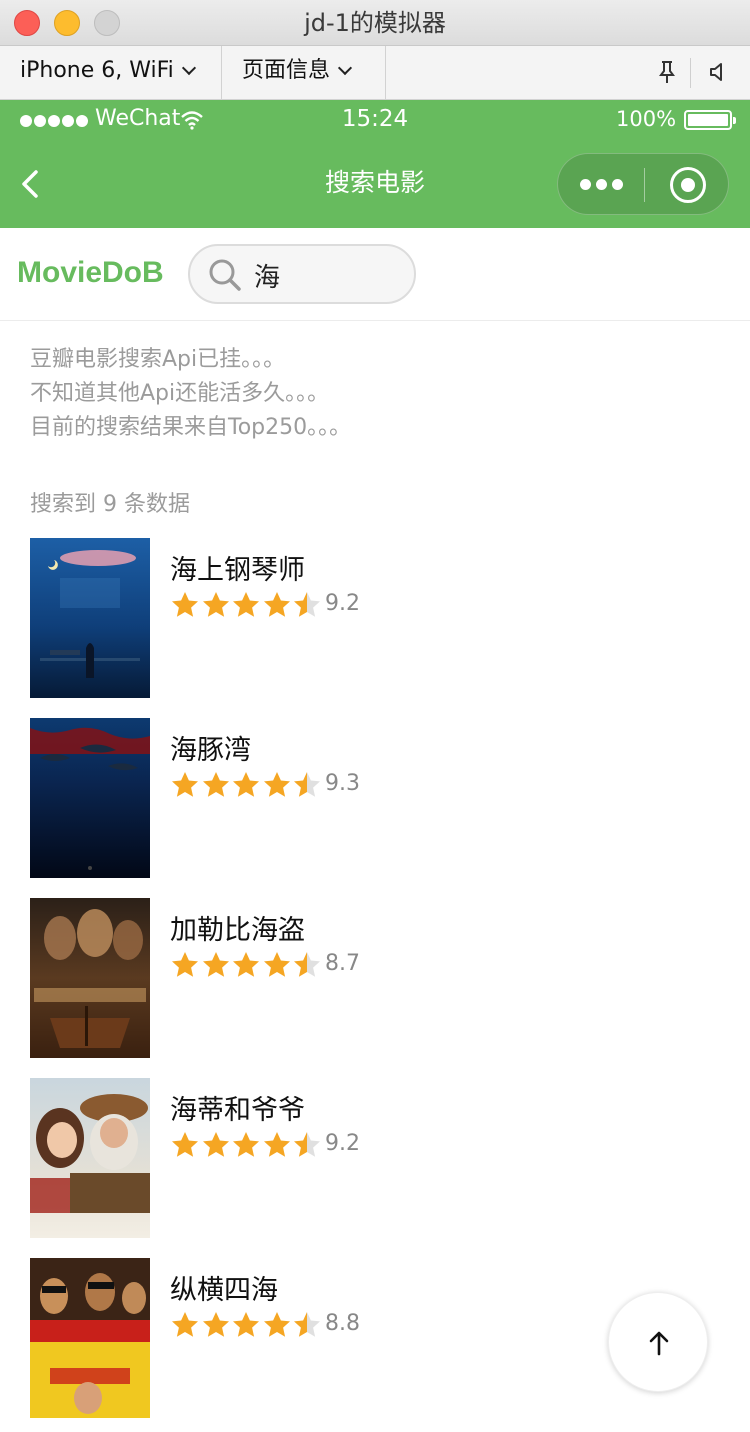  What do you see at coordinates (110, 504) in the screenshot?
I see `result-count: 搜索到 9 条数据` at bounding box center [110, 504].